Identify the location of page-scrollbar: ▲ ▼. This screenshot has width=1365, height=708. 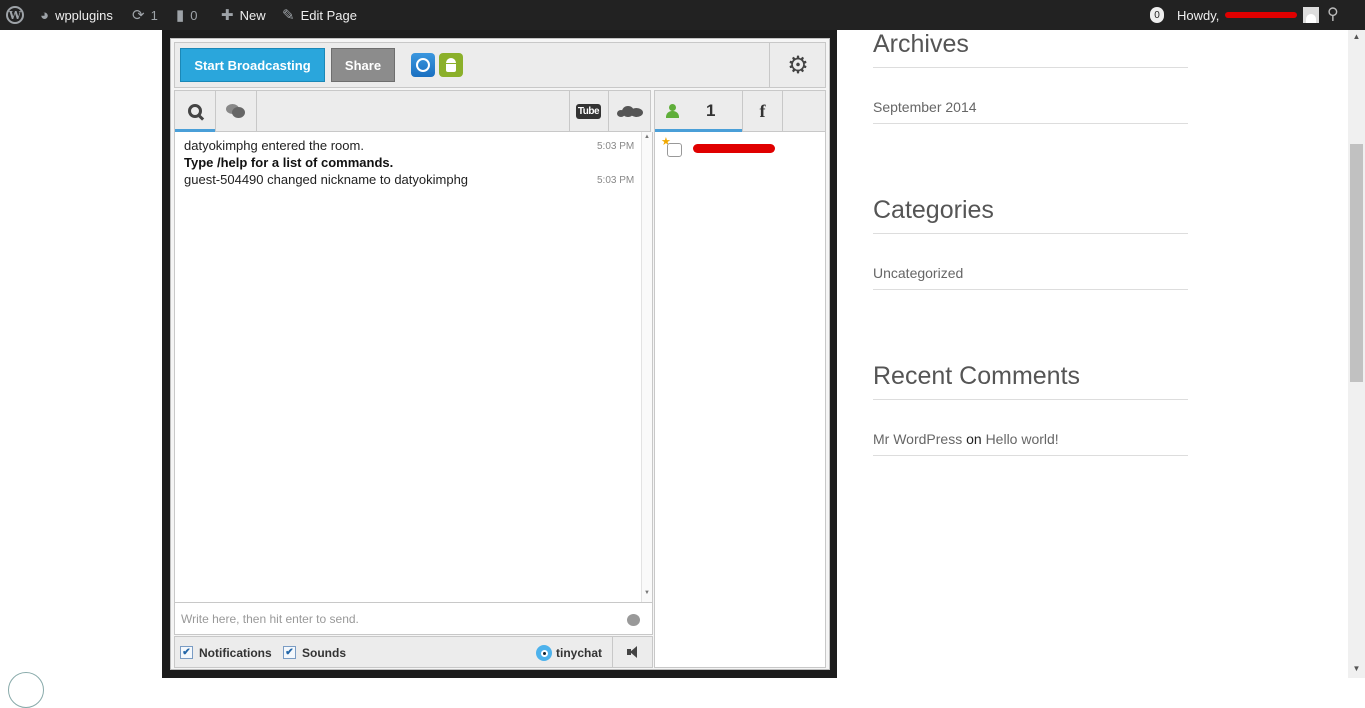
(1356, 354).